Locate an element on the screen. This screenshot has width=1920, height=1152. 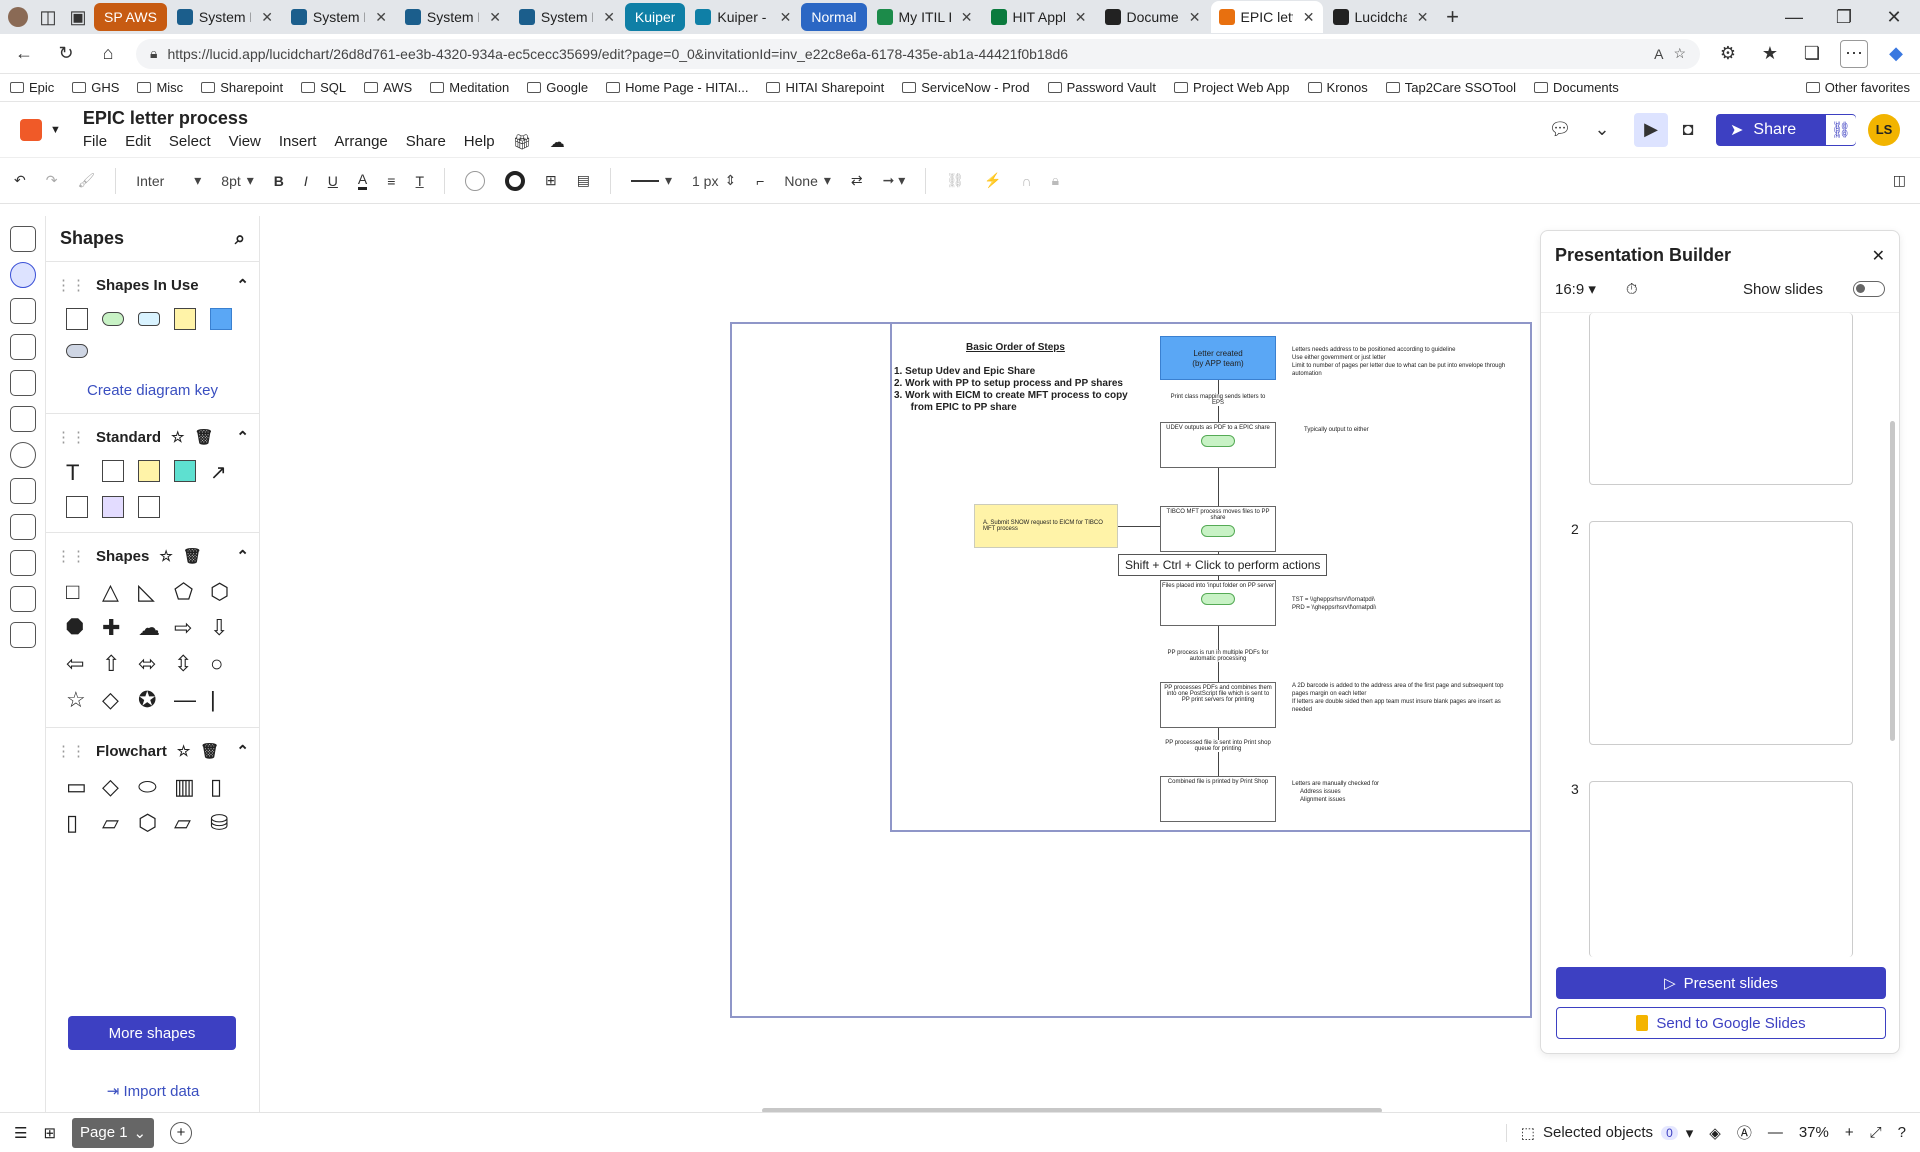
line-shape-icon: ⌐ is located at coordinates (760, 181).